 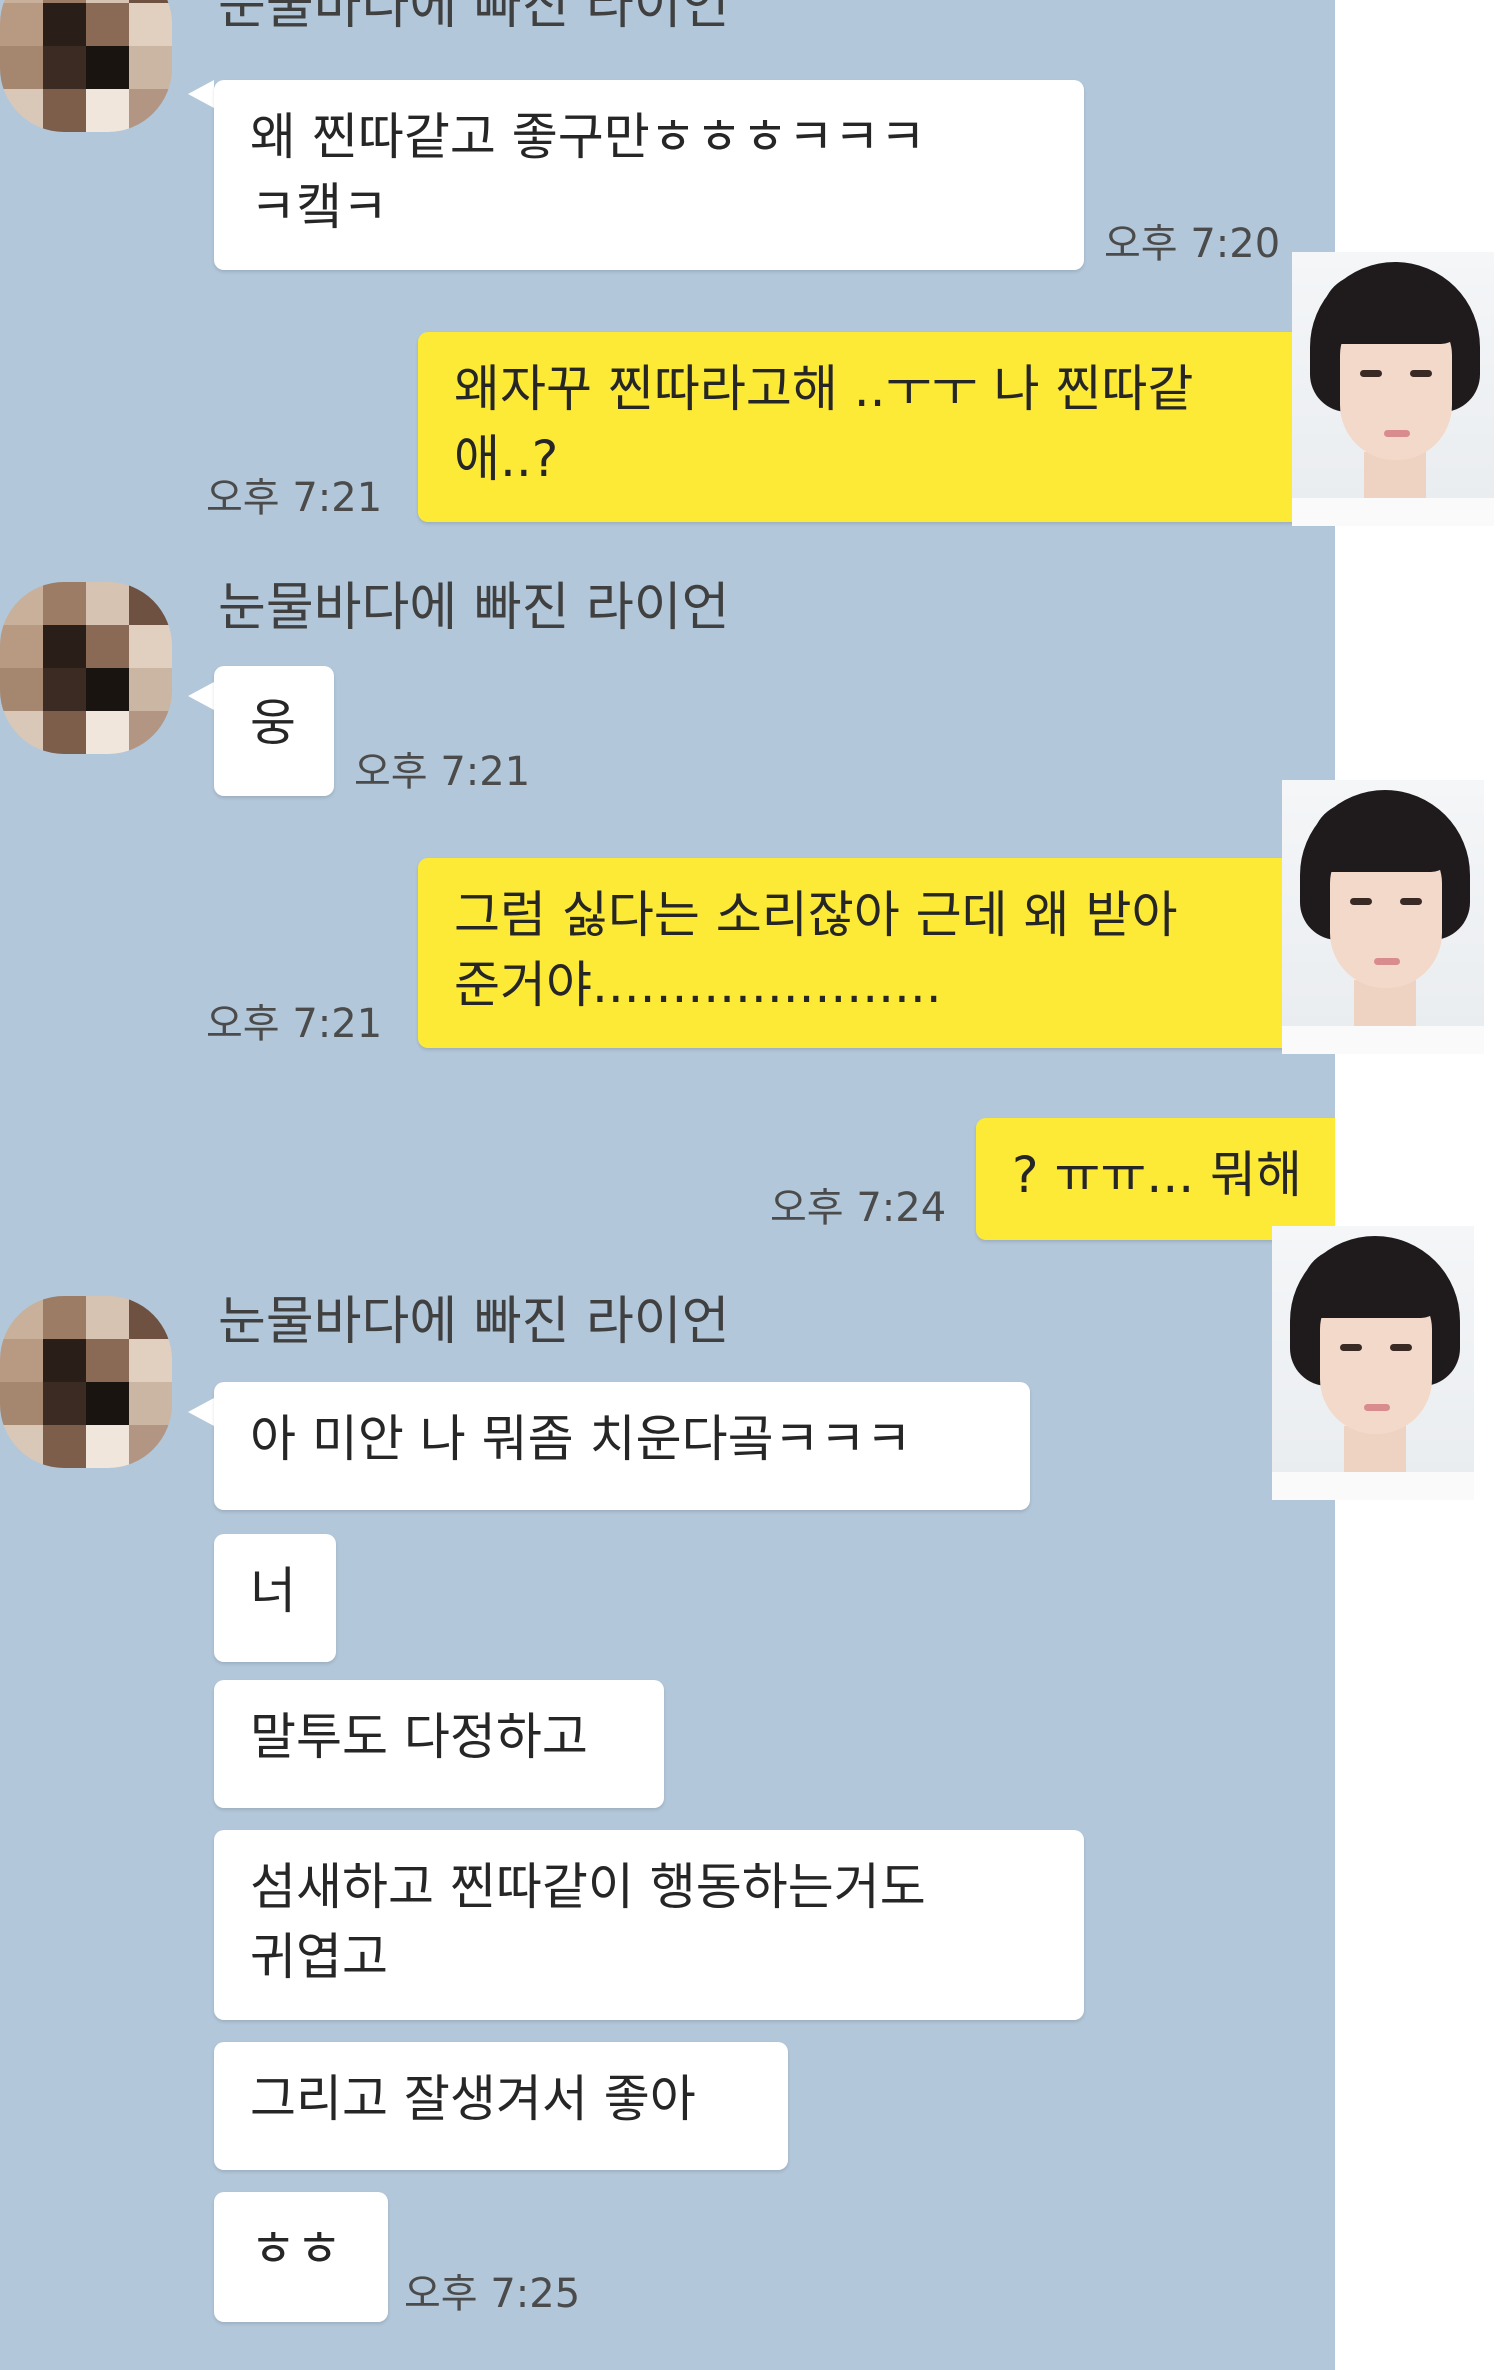 I want to click on message-time: 오후 7:20, so click(x=1192, y=244).